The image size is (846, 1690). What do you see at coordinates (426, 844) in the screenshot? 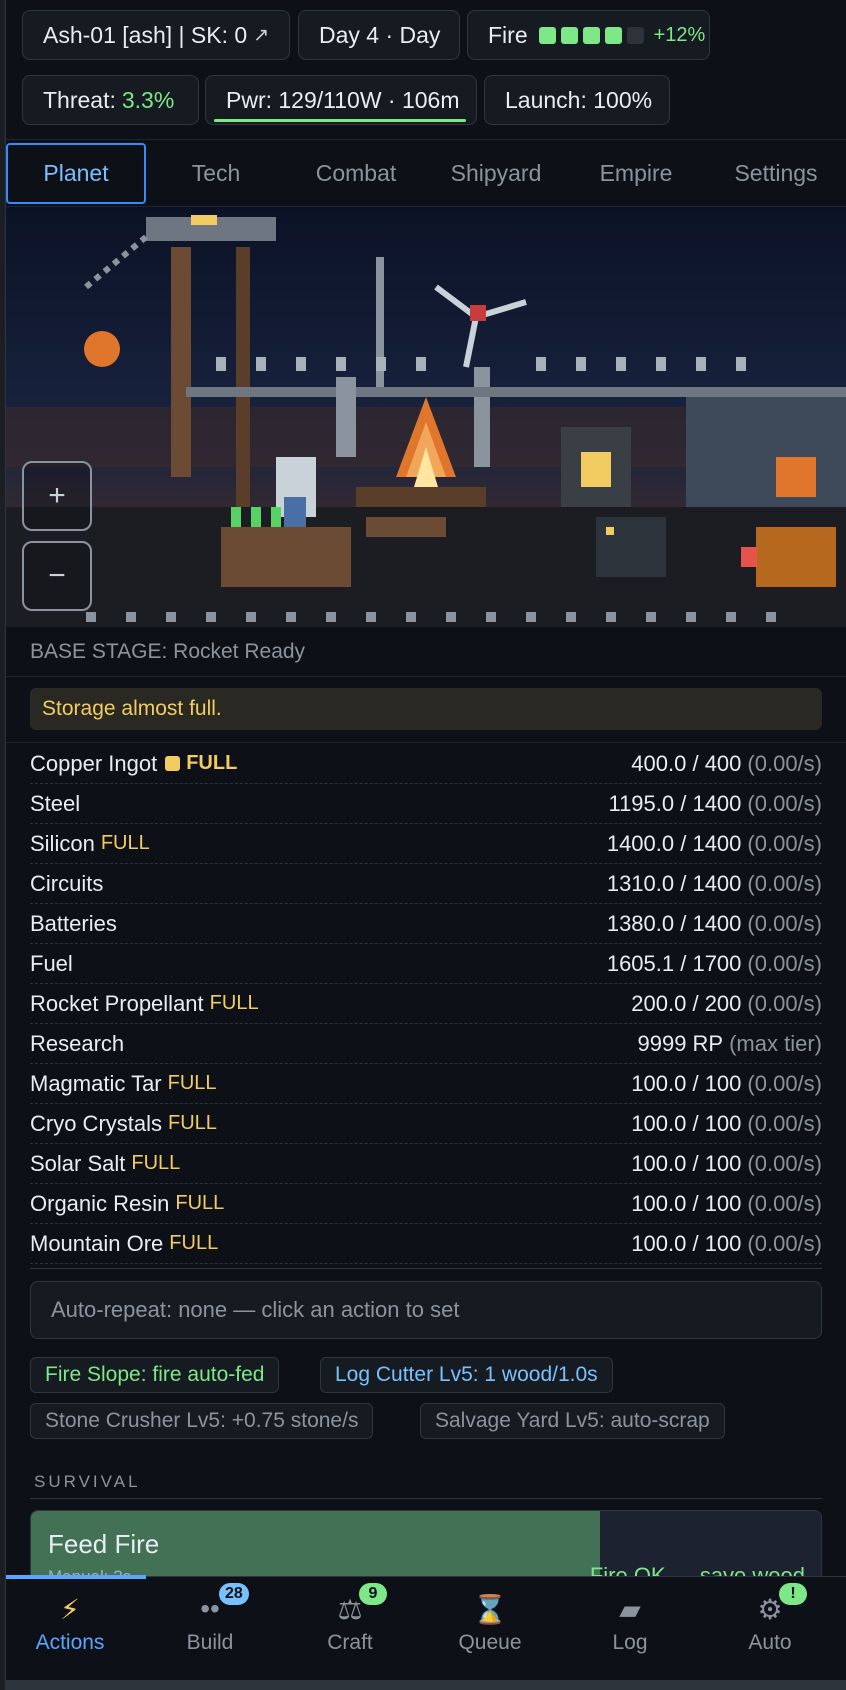
I see `resource-row: Silicon FULL 1400.0 / 1400 (0.00/s)` at bounding box center [426, 844].